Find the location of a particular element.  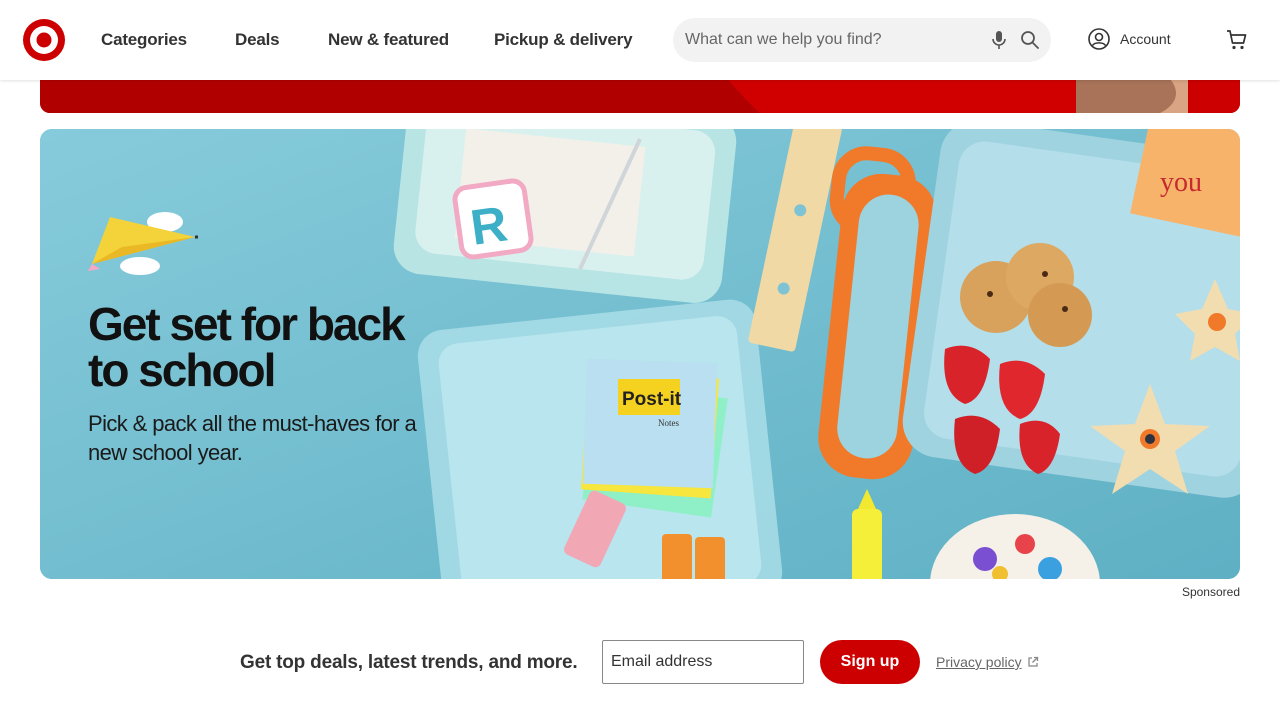

privacy-policy-link: Privacy policy is located at coordinates (987, 662).